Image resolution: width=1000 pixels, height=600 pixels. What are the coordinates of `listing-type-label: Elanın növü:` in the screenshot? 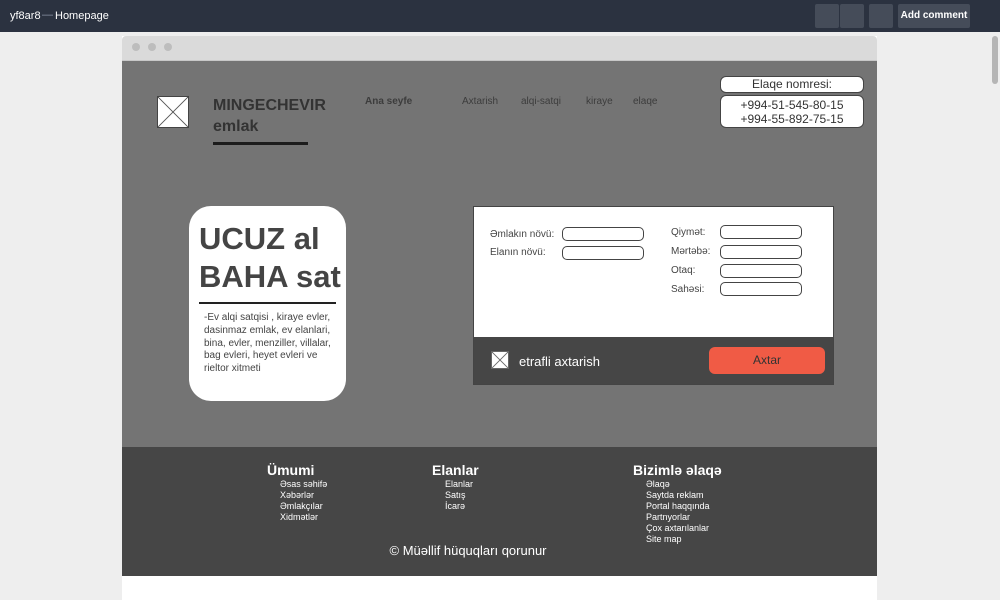 It's located at (518, 252).